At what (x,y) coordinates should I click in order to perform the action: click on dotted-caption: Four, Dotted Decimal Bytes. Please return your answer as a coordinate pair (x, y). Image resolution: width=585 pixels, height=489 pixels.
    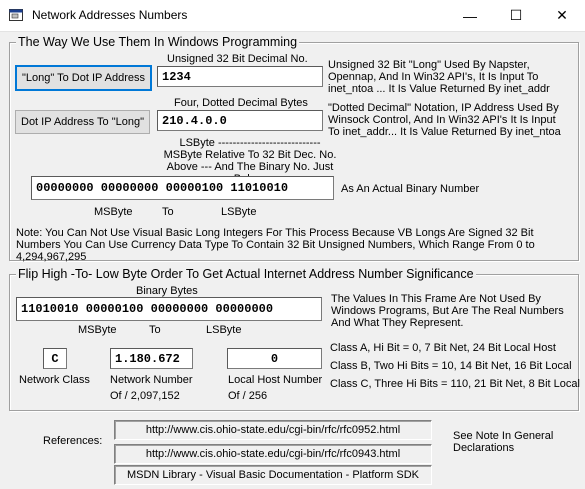
    Looking at the image, I should click on (241, 103).